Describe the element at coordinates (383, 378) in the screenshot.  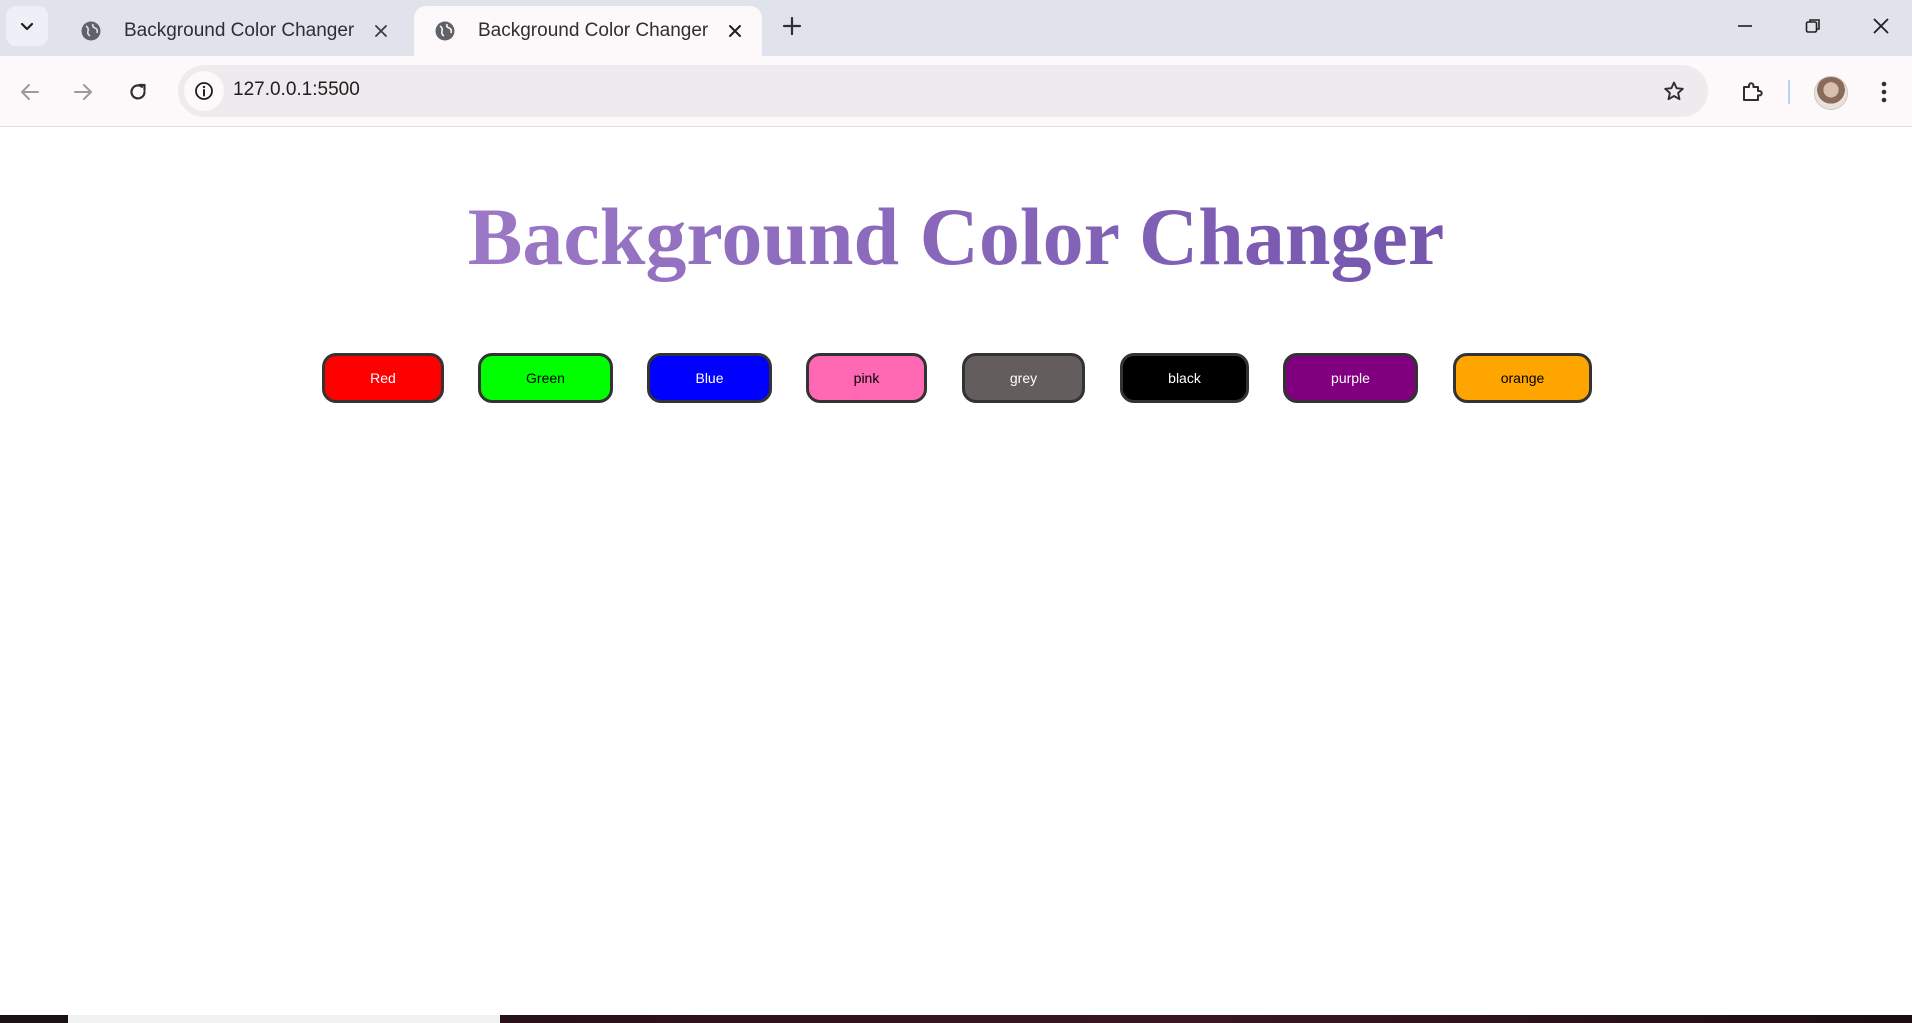
I see `red-button: Red` at that location.